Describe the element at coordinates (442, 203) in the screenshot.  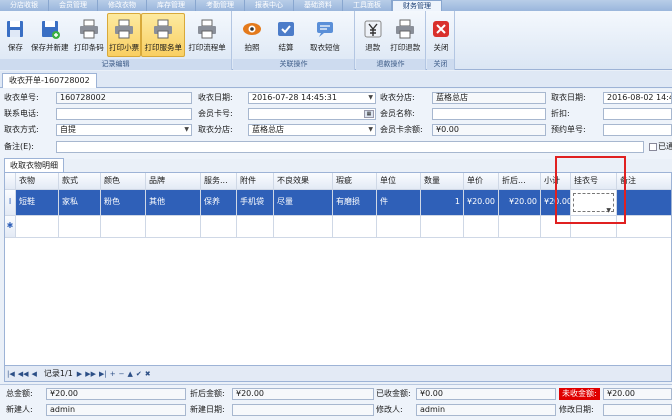
I see `table-cell: 1` at that location.